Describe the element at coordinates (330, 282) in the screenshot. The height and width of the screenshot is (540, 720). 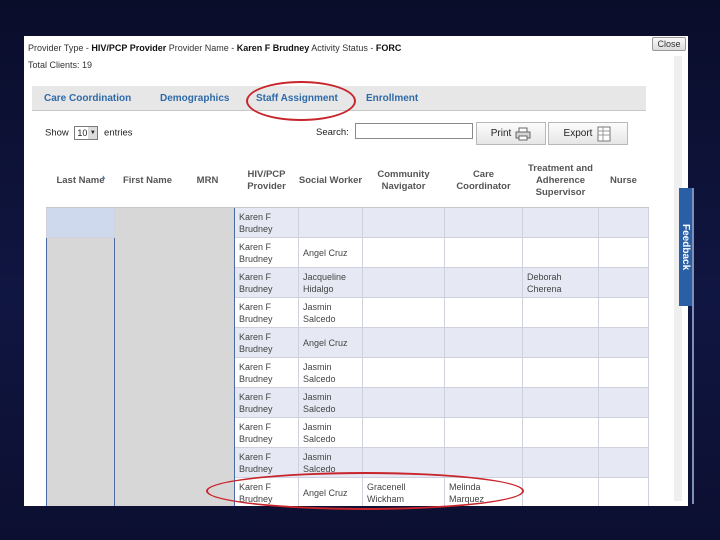
I see `cell-social-worker: Jacqueline Hidalgo` at that location.